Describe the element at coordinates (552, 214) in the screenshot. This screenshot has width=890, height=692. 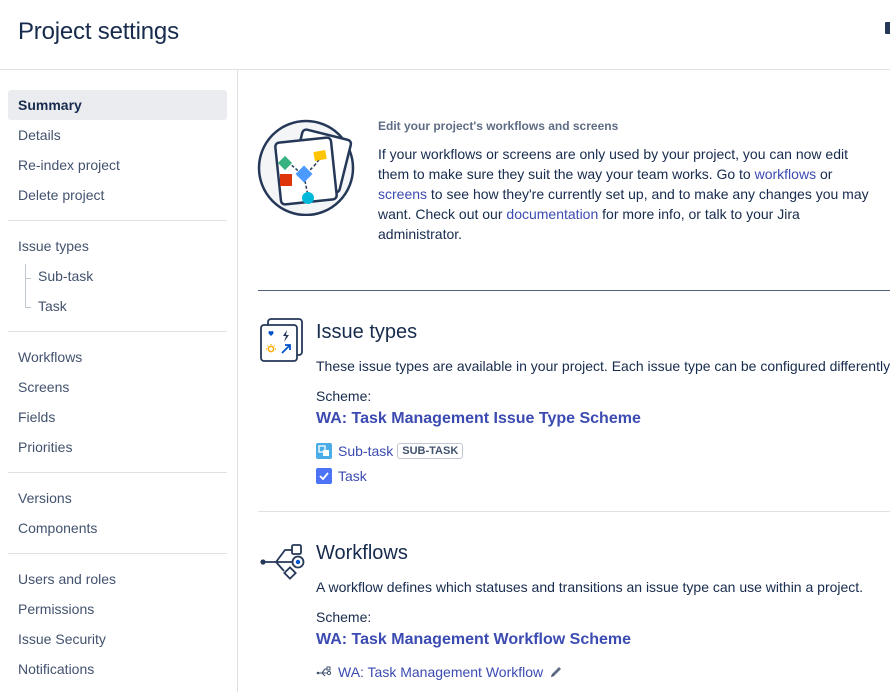
I see `documentation-link: documentation` at that location.